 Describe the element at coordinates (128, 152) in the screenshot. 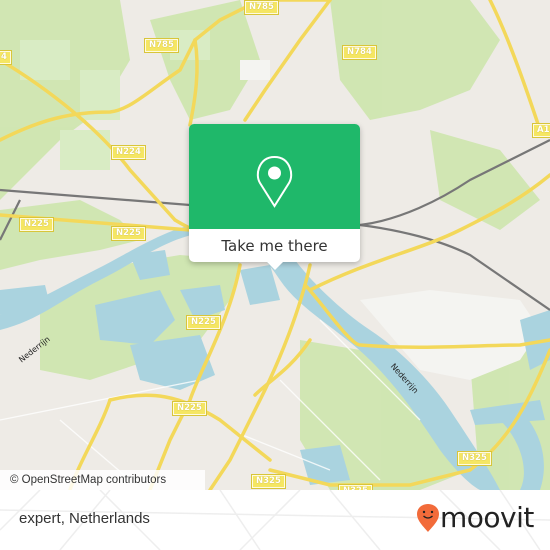

I see `road-label-n224: N224` at that location.